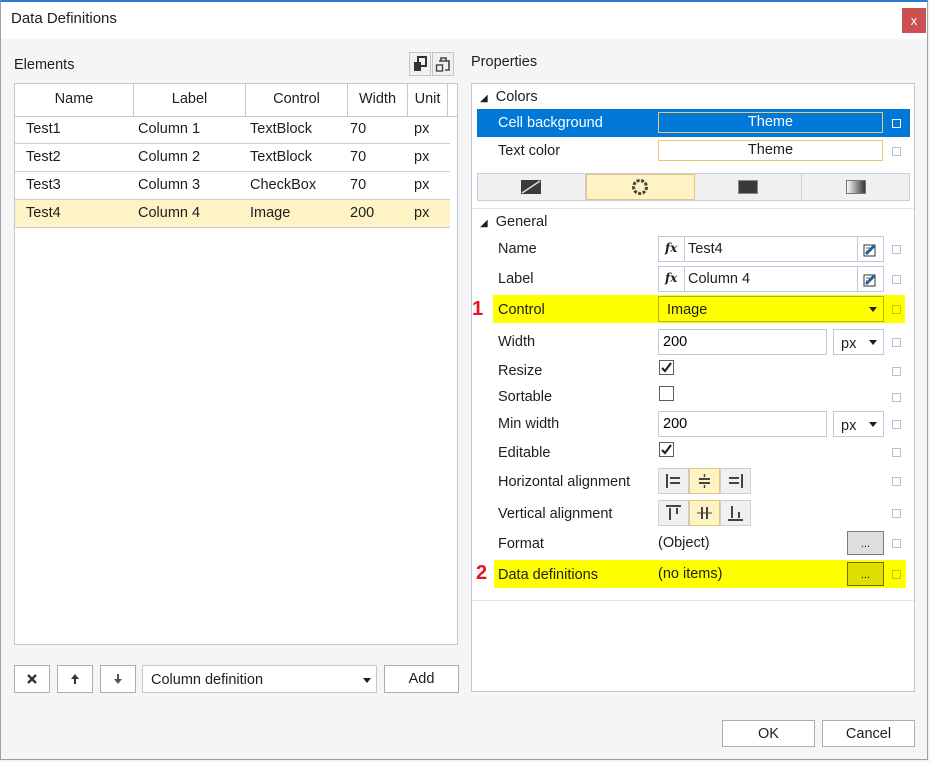 The image size is (930, 762). What do you see at coordinates (516, 279) in the screenshot?
I see `label-label: Label` at bounding box center [516, 279].